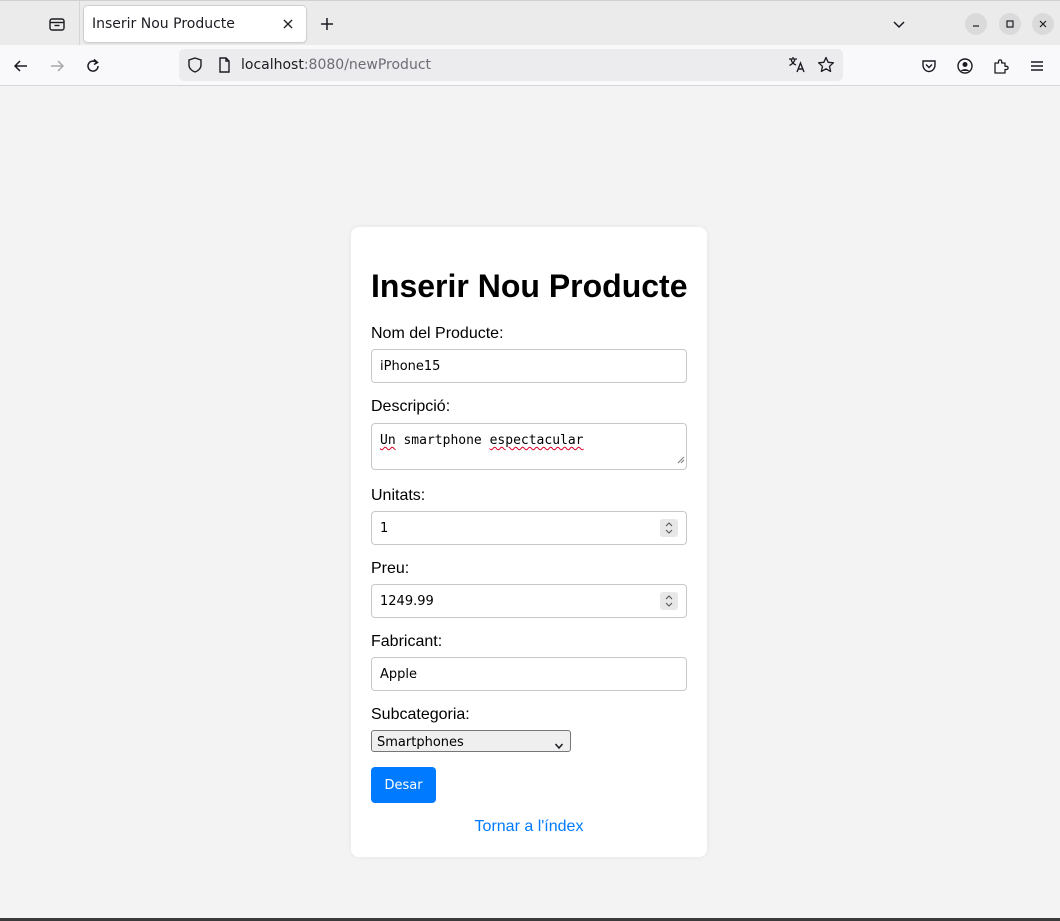 The width and height of the screenshot is (1060, 921). I want to click on close-icon, so click(288, 24).